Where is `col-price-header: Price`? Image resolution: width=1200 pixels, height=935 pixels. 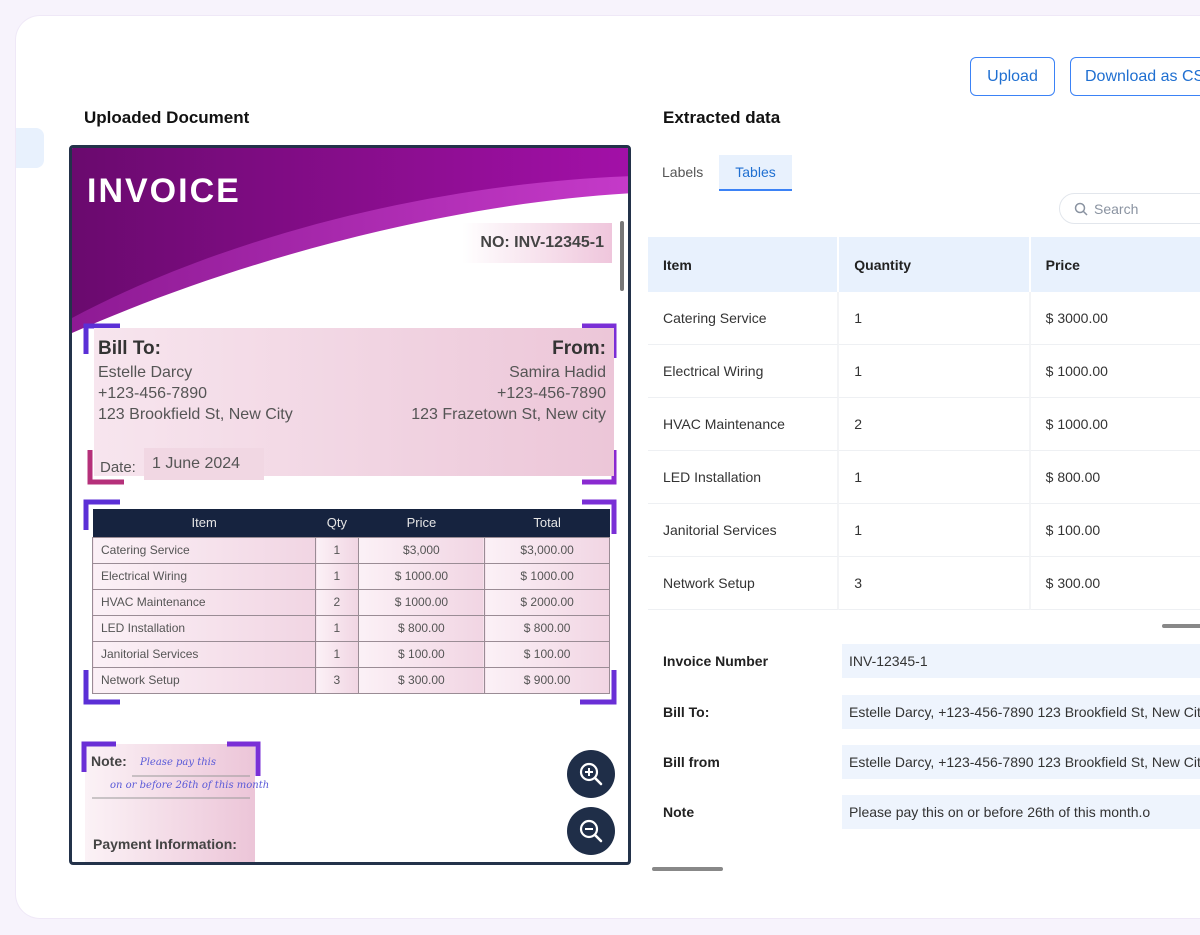
col-price-header: Price is located at coordinates (1115, 264).